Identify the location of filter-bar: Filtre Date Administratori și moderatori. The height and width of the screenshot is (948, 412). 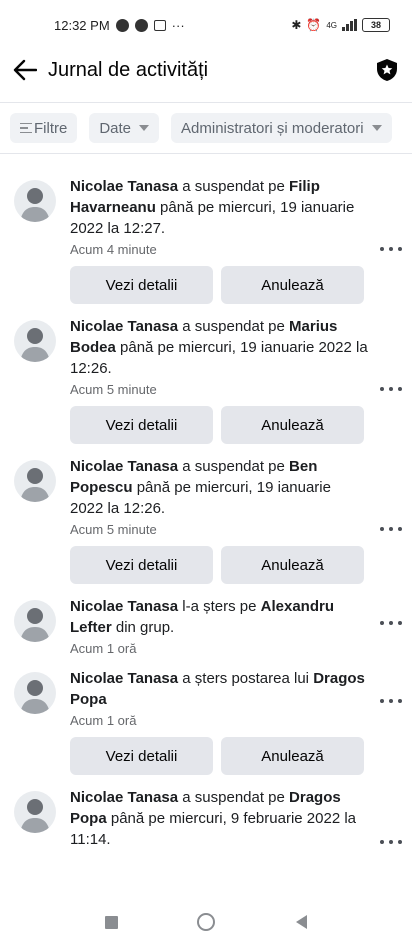
(206, 128).